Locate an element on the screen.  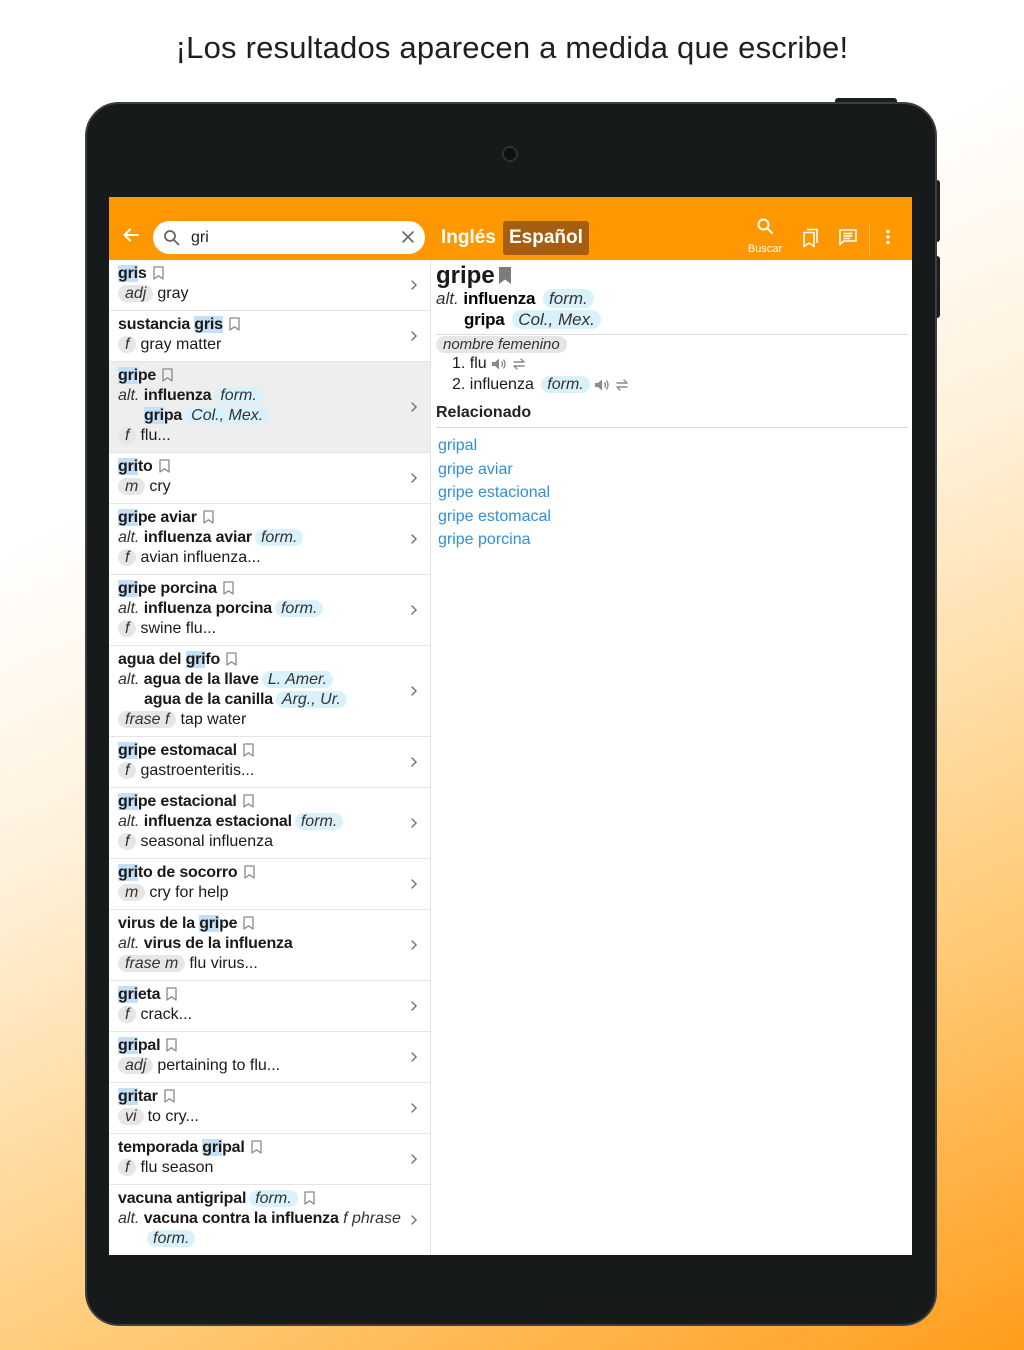
more-vert-icon is located at coordinates (888, 237).